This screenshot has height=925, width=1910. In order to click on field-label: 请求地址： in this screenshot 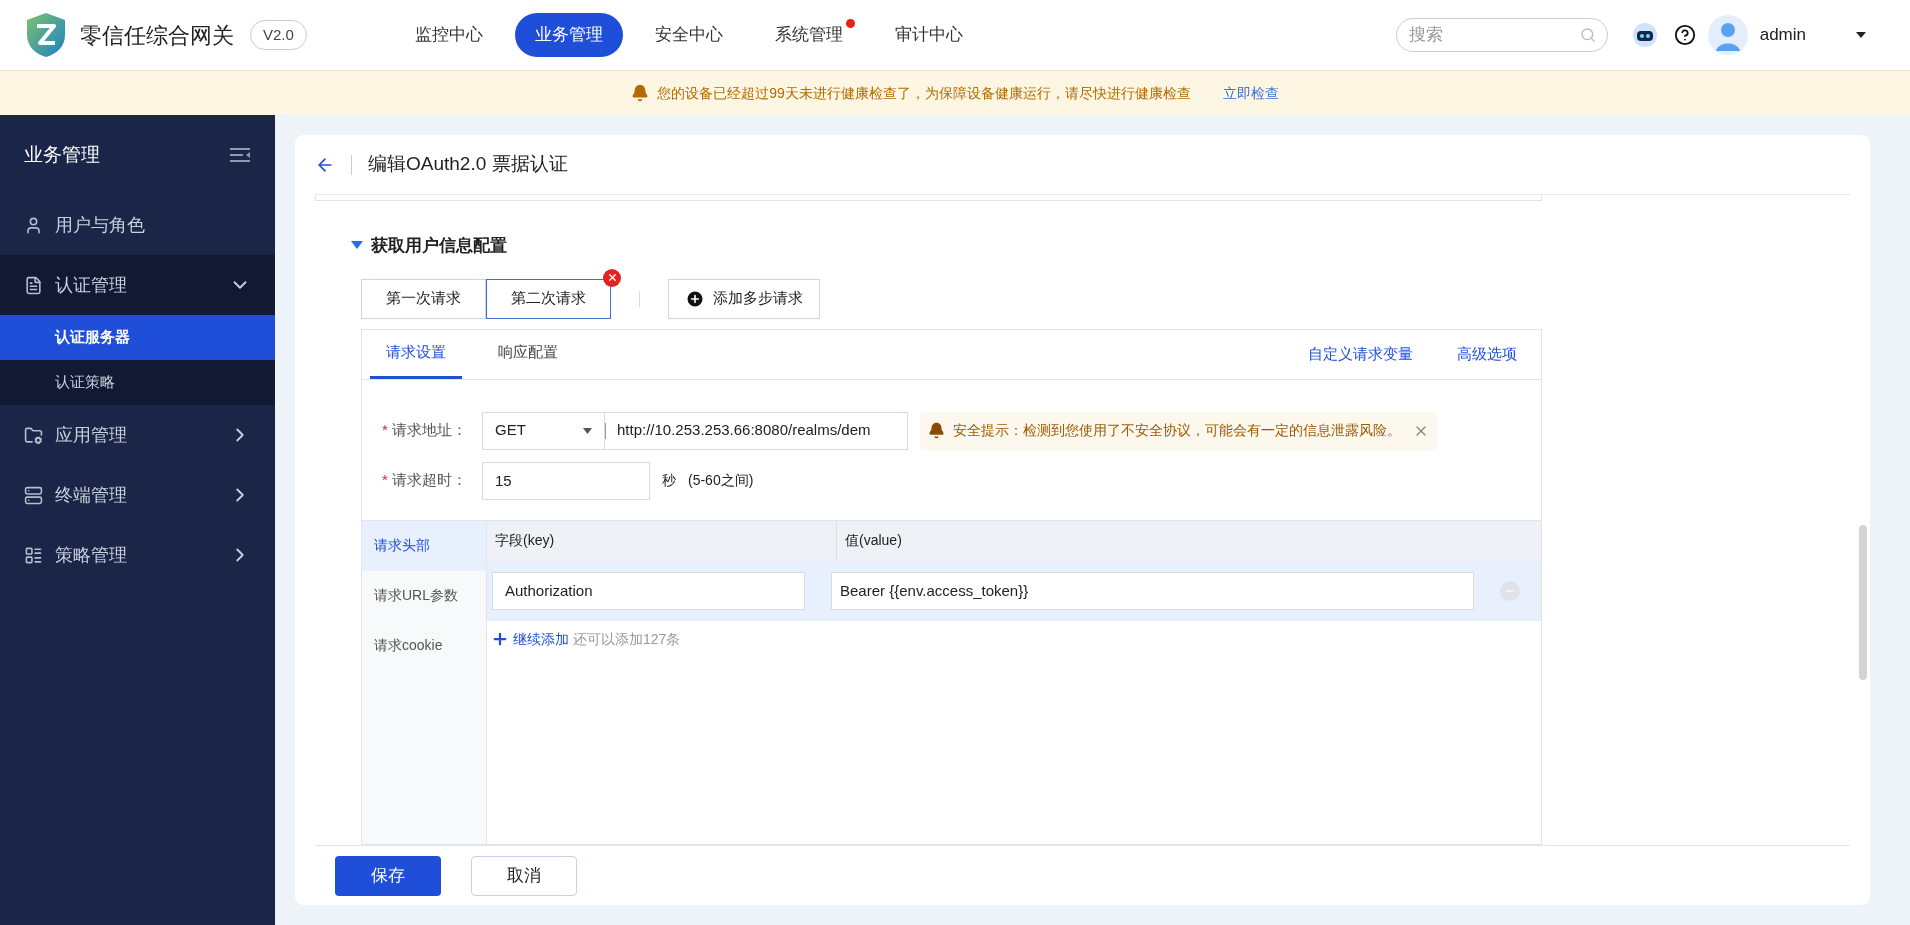, I will do `click(429, 430)`.